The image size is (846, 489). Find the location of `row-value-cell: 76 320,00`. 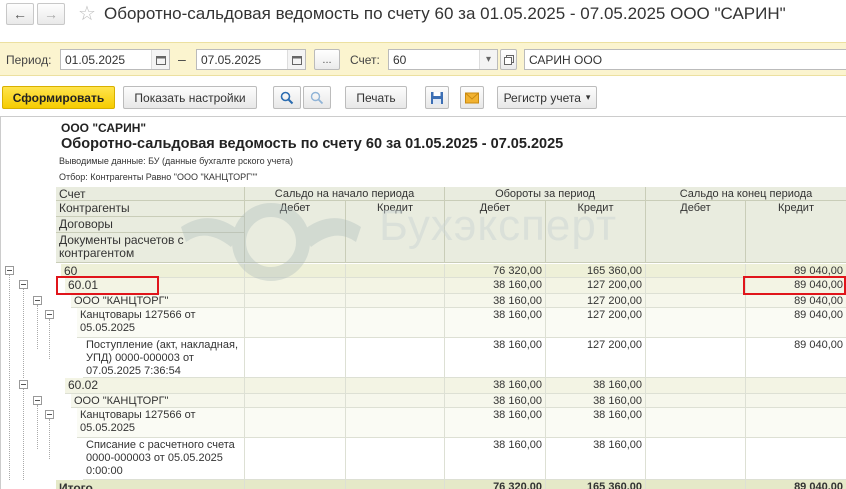

row-value-cell: 76 320,00 is located at coordinates (495, 271).